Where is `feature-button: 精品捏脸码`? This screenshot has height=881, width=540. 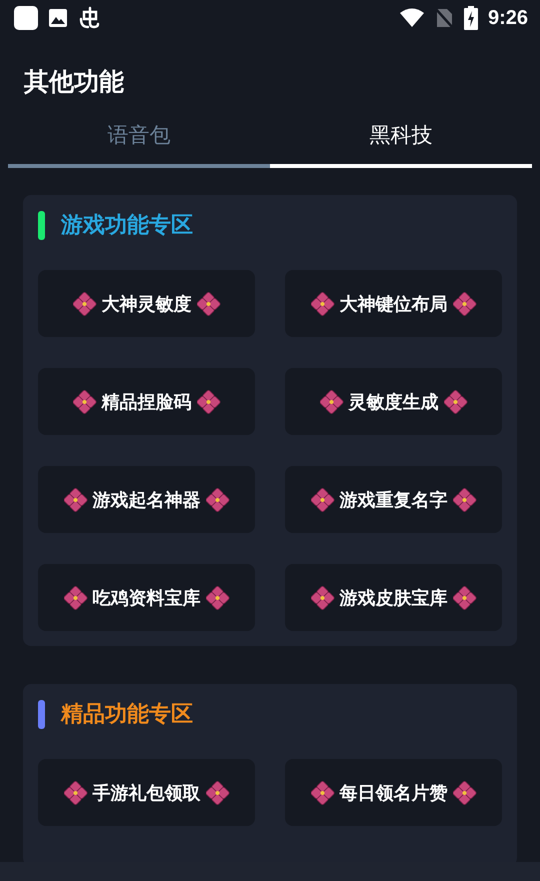 feature-button: 精品捏脸码 is located at coordinates (146, 401).